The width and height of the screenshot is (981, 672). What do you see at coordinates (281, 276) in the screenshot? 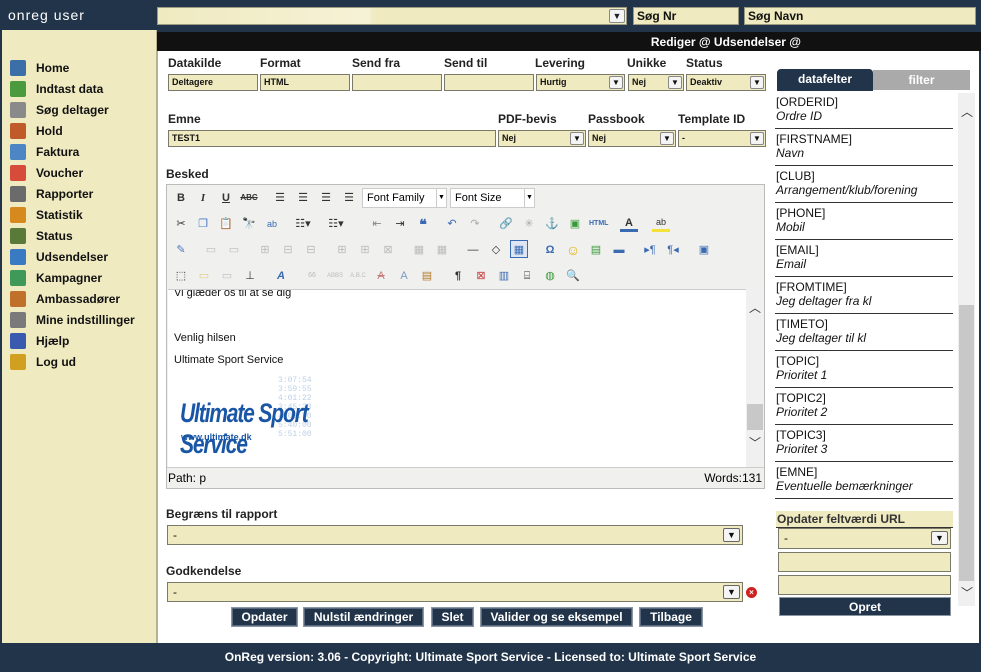
I see `styles-icon: A` at bounding box center [281, 276].